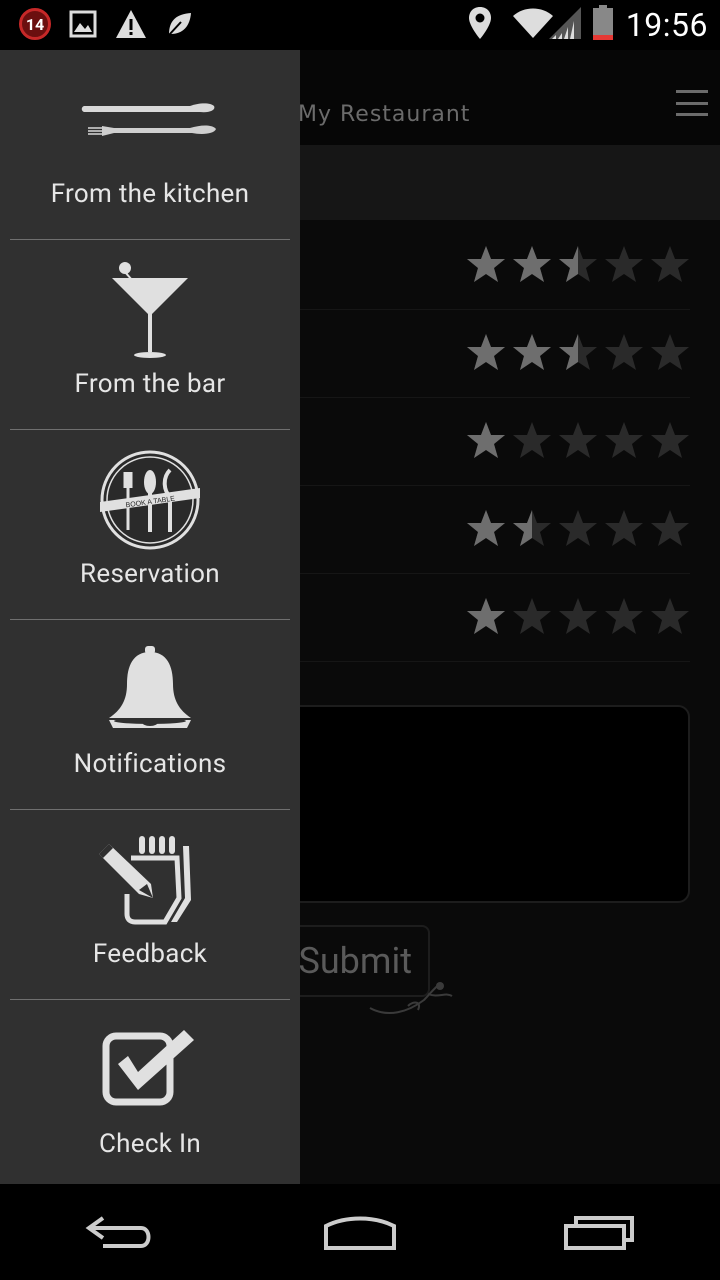  I want to click on app-title: My Restaurant, so click(384, 114).